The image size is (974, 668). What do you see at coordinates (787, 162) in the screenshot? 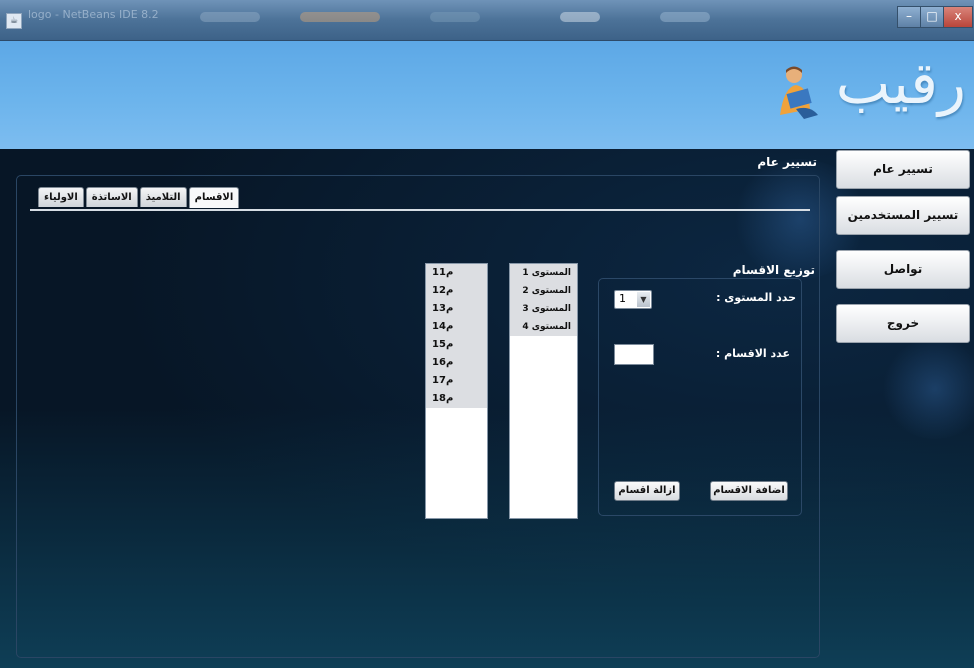
I see `page-title: تسيير عام` at bounding box center [787, 162].